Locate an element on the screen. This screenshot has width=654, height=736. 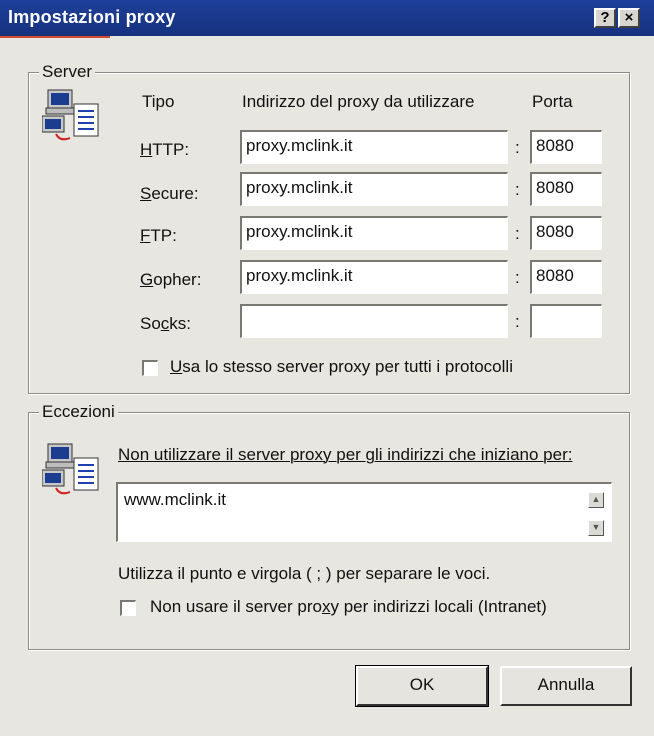
secure-address-input: proxy.mclink.it is located at coordinates (374, 189).